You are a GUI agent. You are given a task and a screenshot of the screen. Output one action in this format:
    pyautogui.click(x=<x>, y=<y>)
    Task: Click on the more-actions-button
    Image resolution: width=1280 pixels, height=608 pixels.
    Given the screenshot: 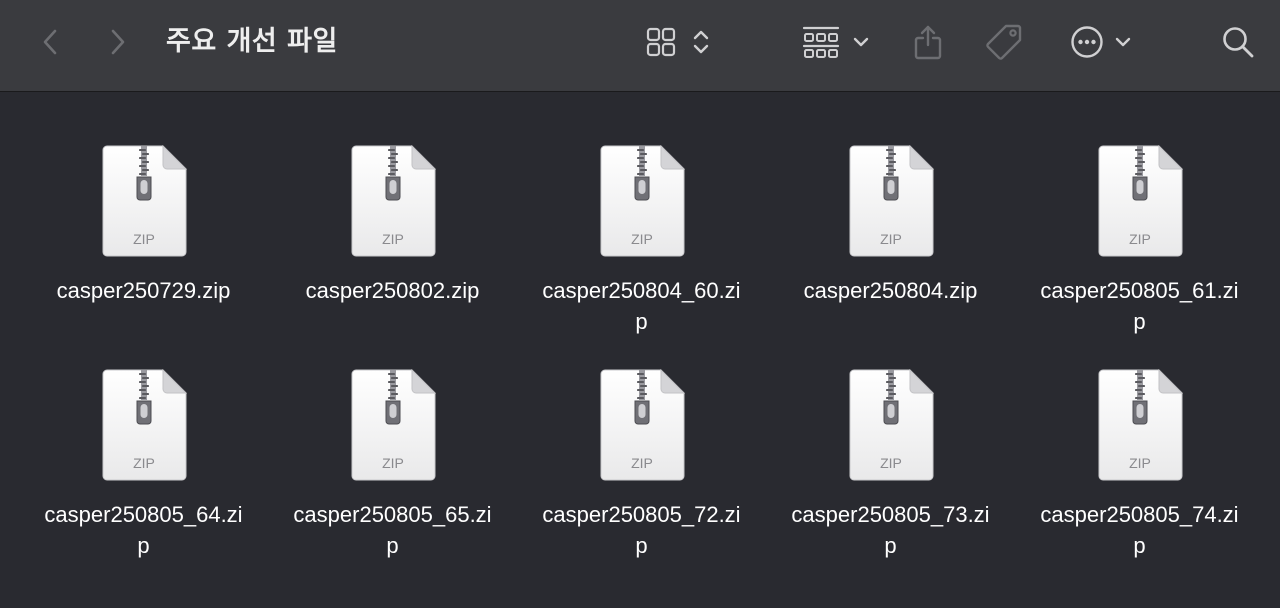 What is the action you would take?
    pyautogui.click(x=1101, y=42)
    